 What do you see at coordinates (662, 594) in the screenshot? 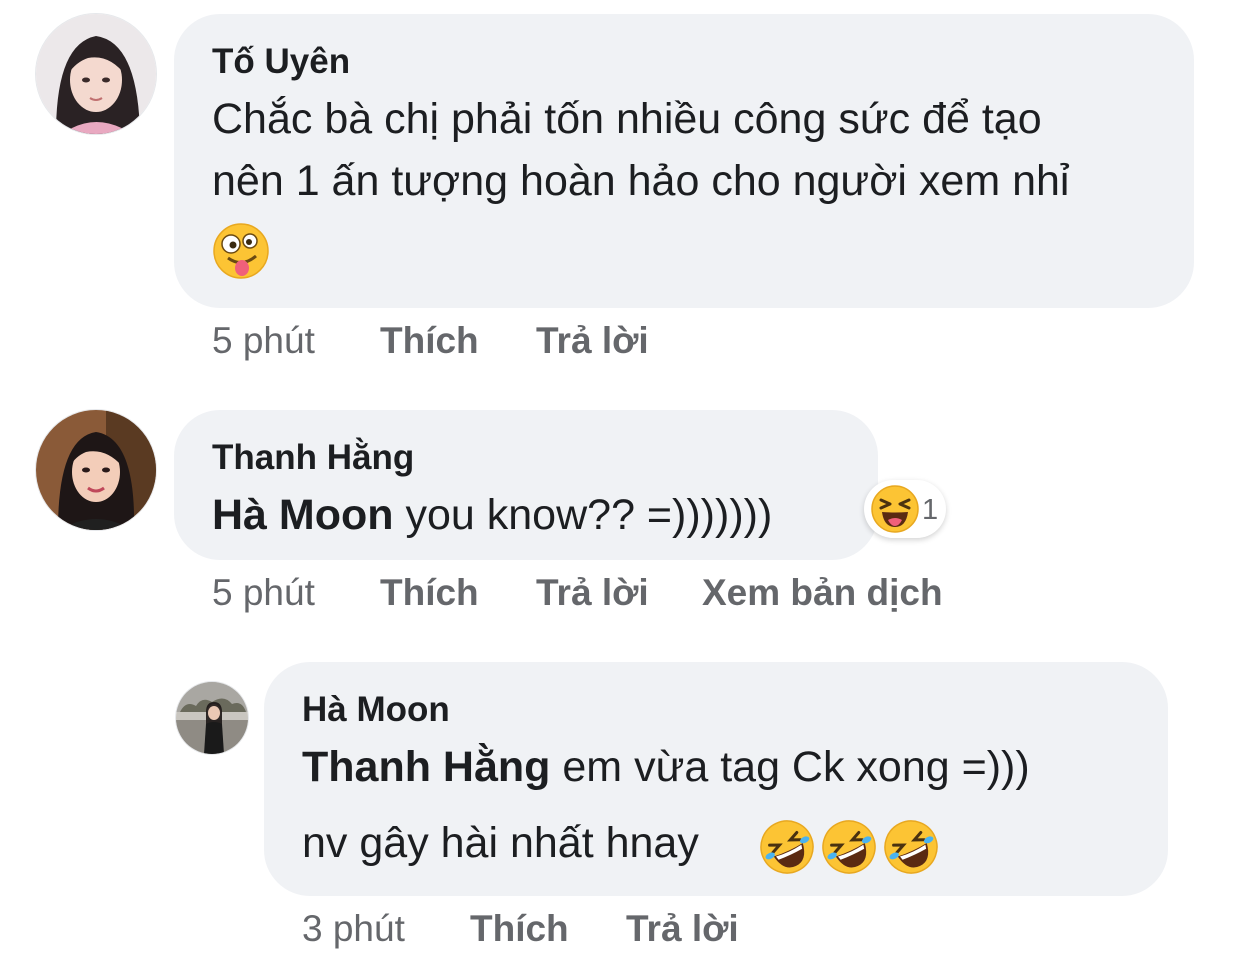
I see `comment-actions-2: 5 phút Thích Trả lời Xem bản dịch` at bounding box center [662, 594].